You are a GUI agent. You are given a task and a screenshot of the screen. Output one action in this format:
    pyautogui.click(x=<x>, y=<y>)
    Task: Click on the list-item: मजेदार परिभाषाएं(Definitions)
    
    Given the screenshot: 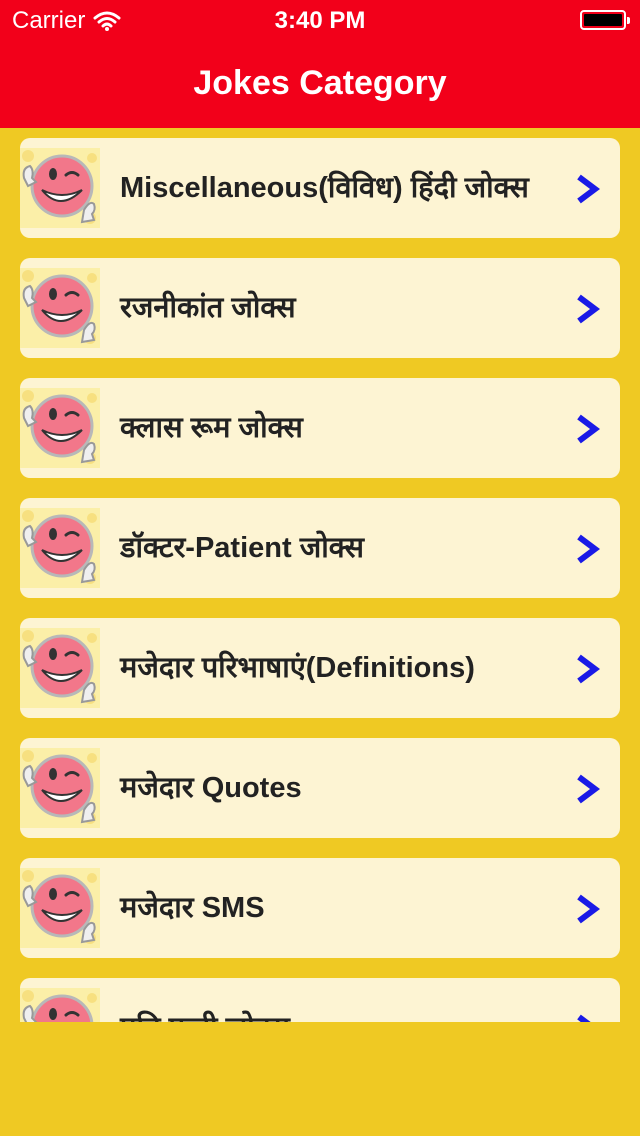 What is the action you would take?
    pyautogui.click(x=320, y=668)
    